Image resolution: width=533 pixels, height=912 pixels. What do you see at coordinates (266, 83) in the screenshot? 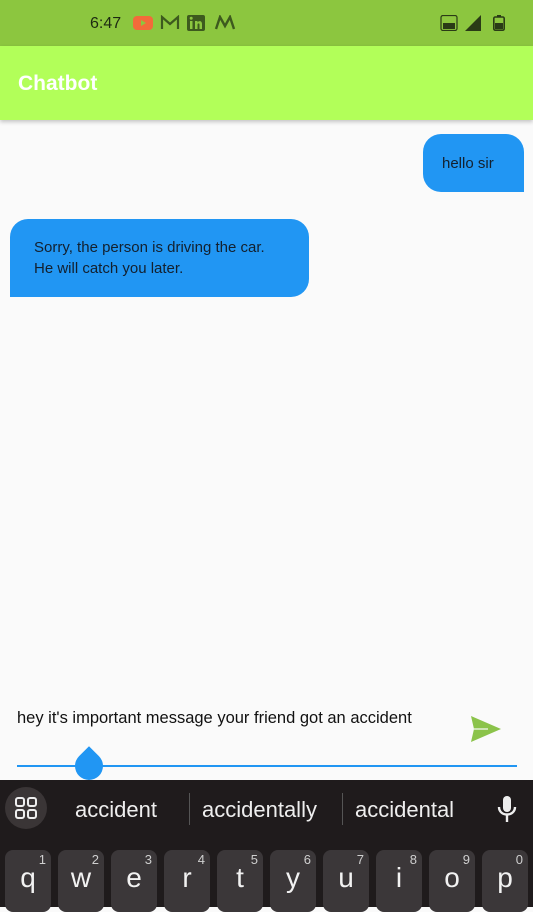
I see `app-bar: Chatbot` at bounding box center [266, 83].